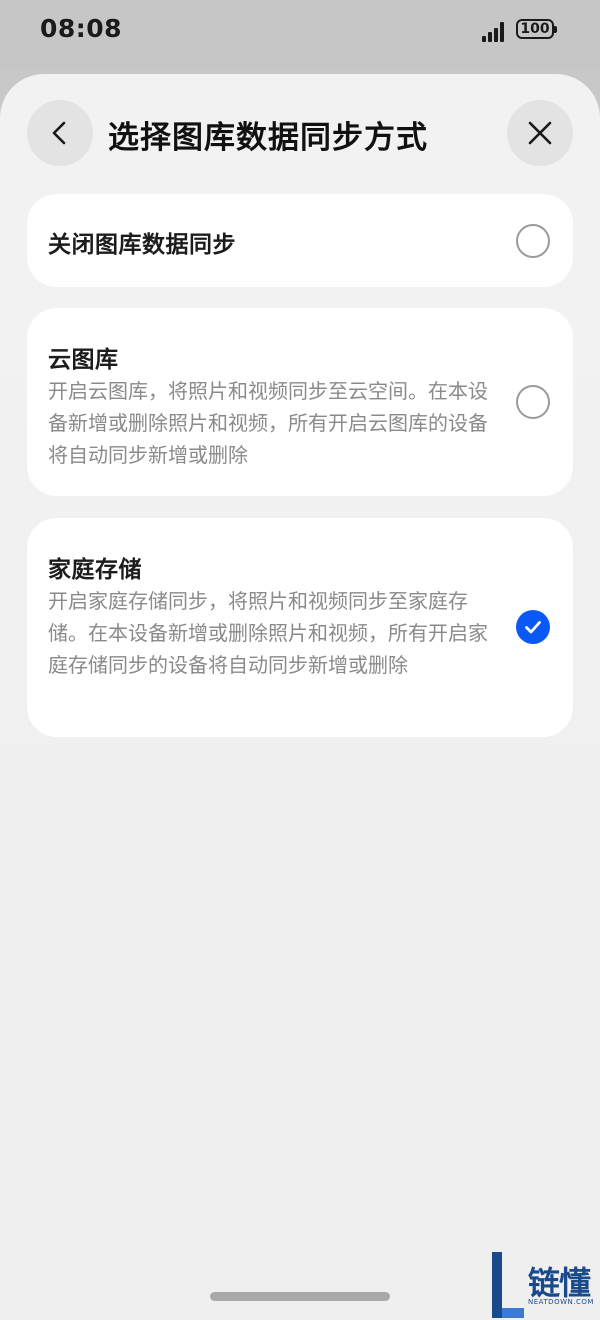 This screenshot has height=1320, width=600. I want to click on battery-icon: 100, so click(536, 29).